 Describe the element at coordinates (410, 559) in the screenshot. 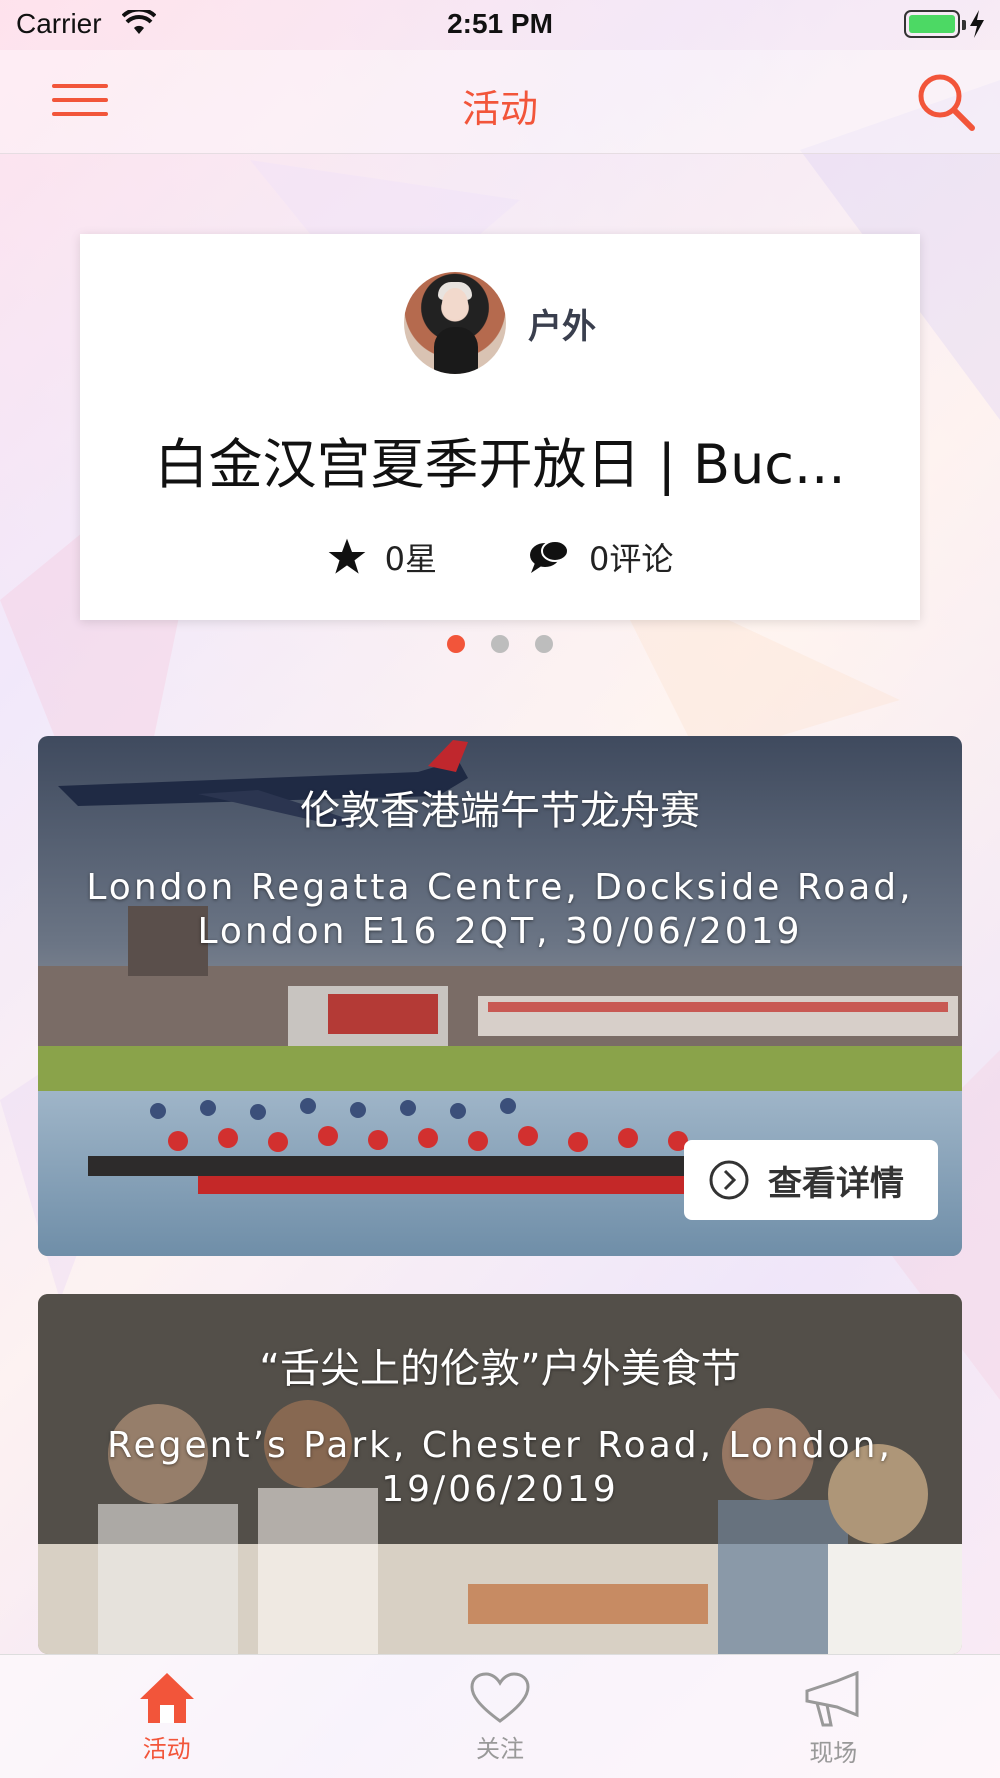

I see `star-count-label: 0星` at that location.